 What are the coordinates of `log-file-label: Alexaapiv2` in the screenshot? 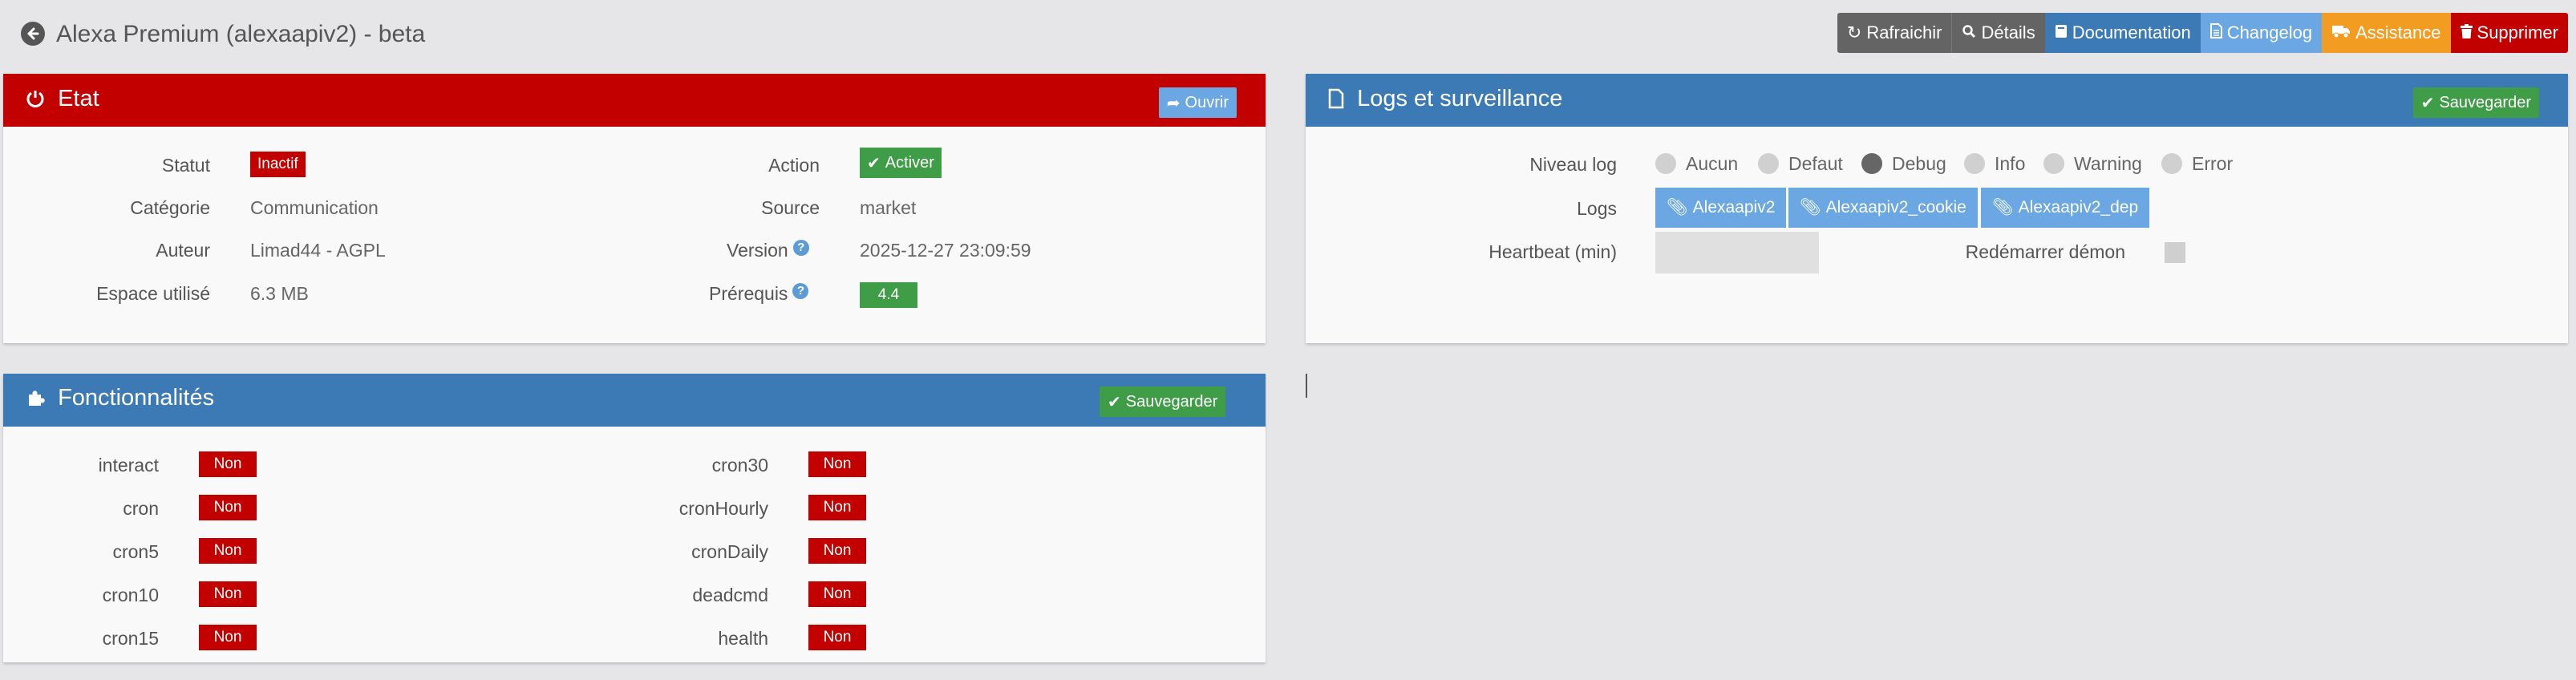 It's located at (1734, 207).